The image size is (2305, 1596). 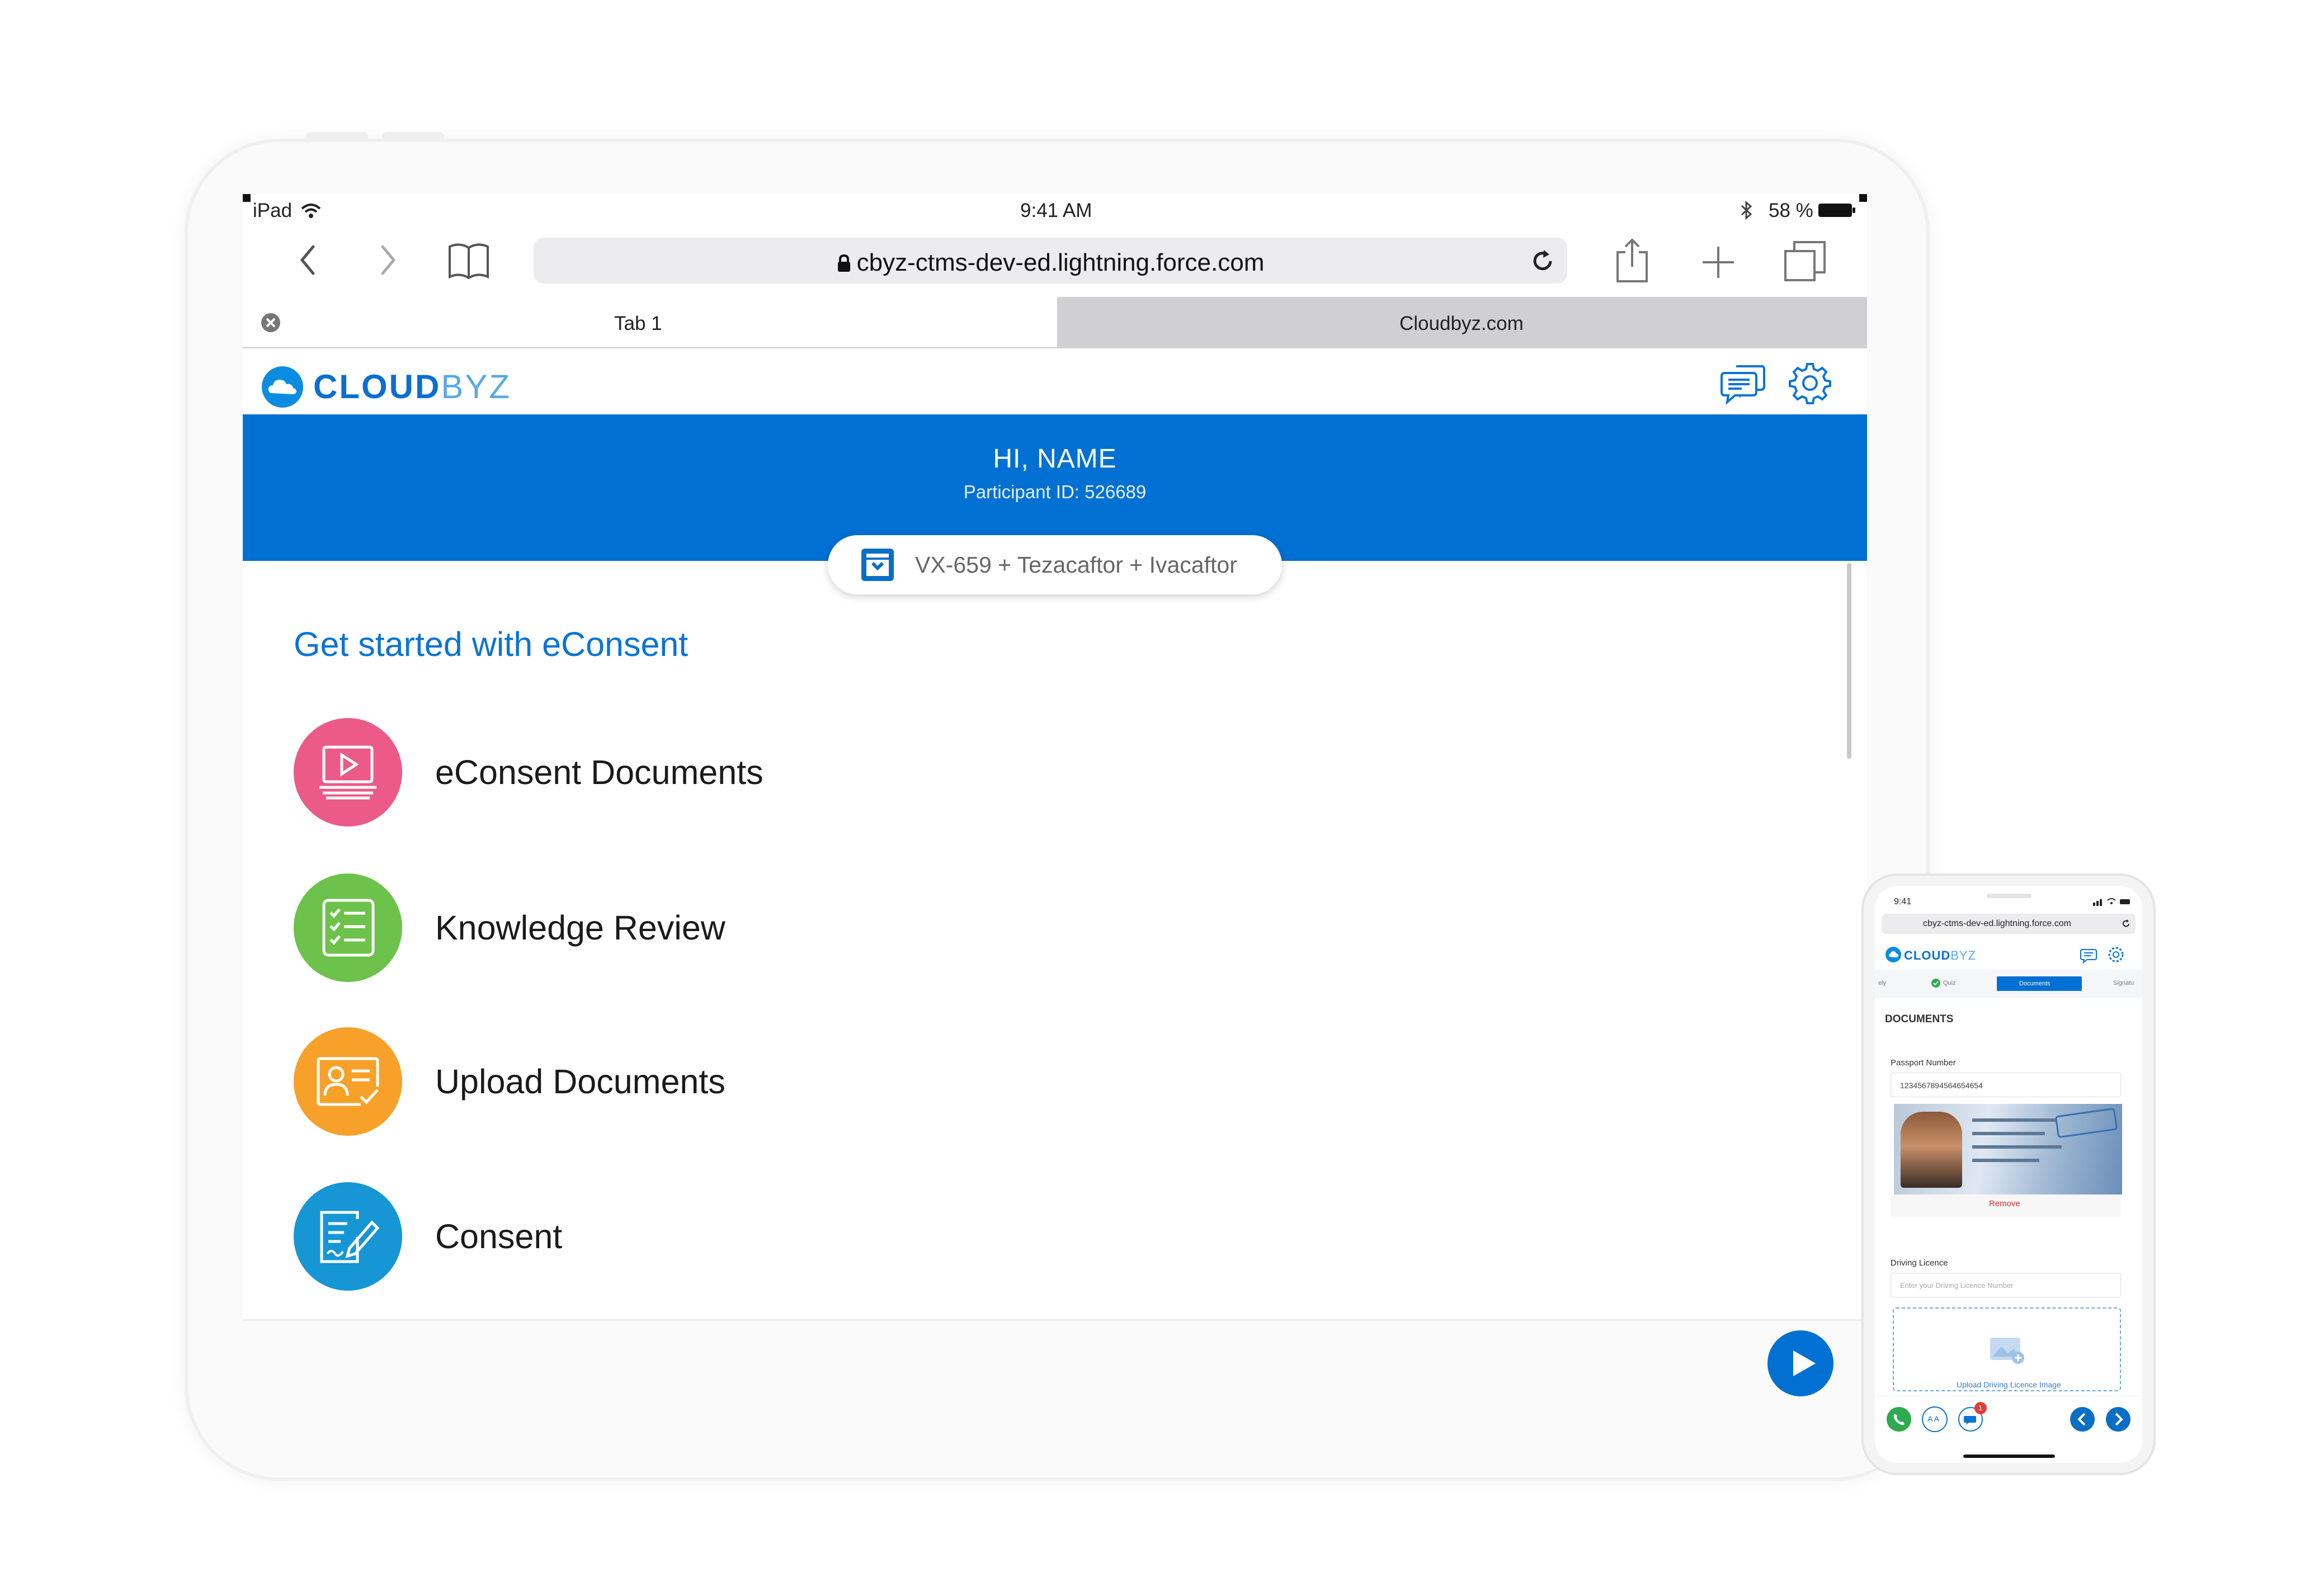 I want to click on text-size-label: A A, so click(x=1933, y=1418).